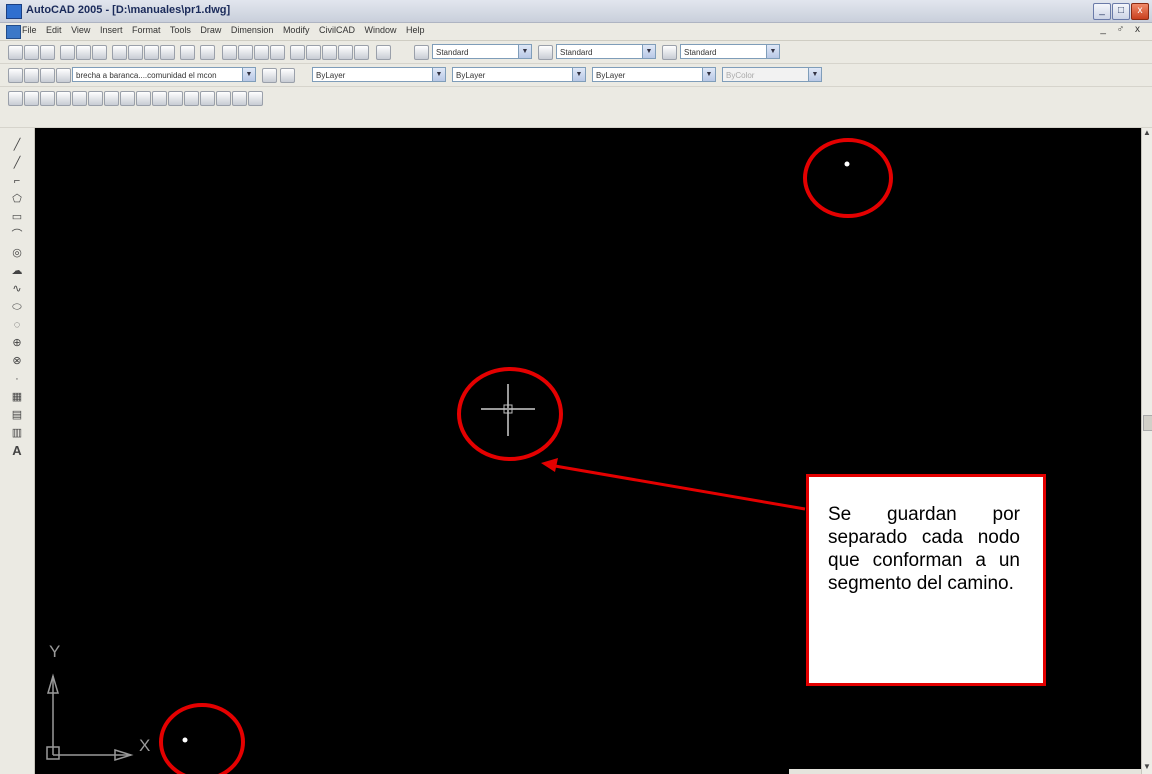 This screenshot has height=774, width=1152. Describe the element at coordinates (127, 98) in the screenshot. I see `scale-icon` at that location.